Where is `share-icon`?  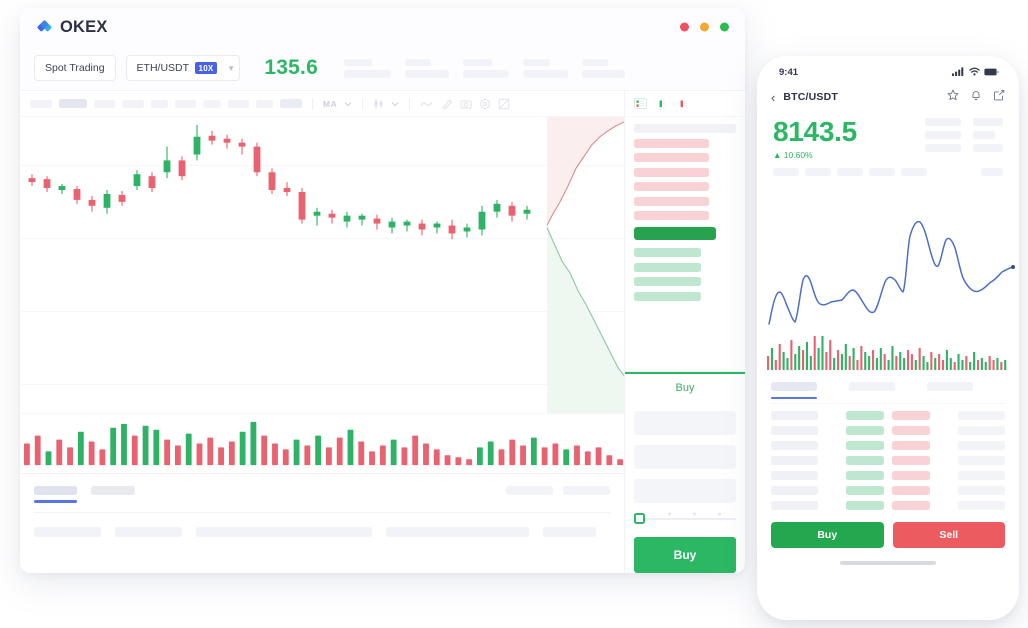 share-icon is located at coordinates (999, 97).